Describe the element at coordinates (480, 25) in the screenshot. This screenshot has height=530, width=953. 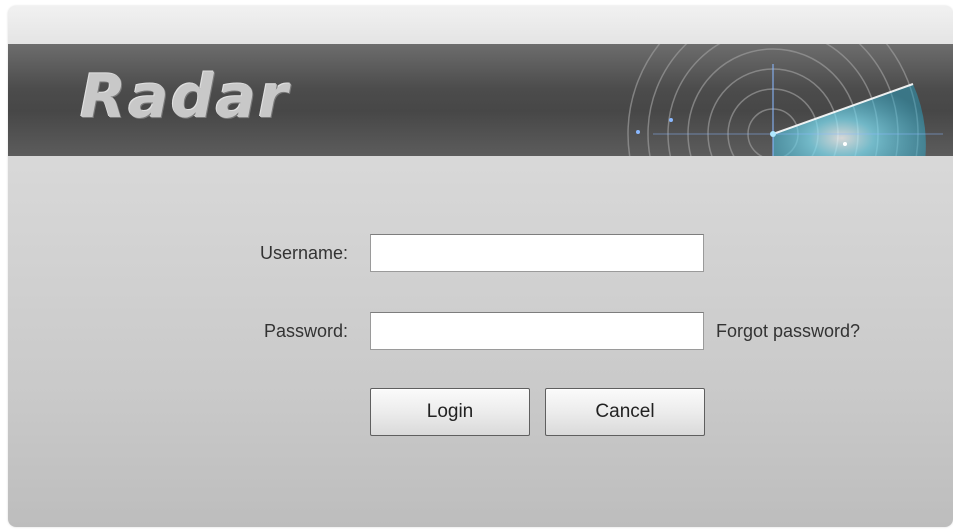
I see `dialog-top-strip` at that location.